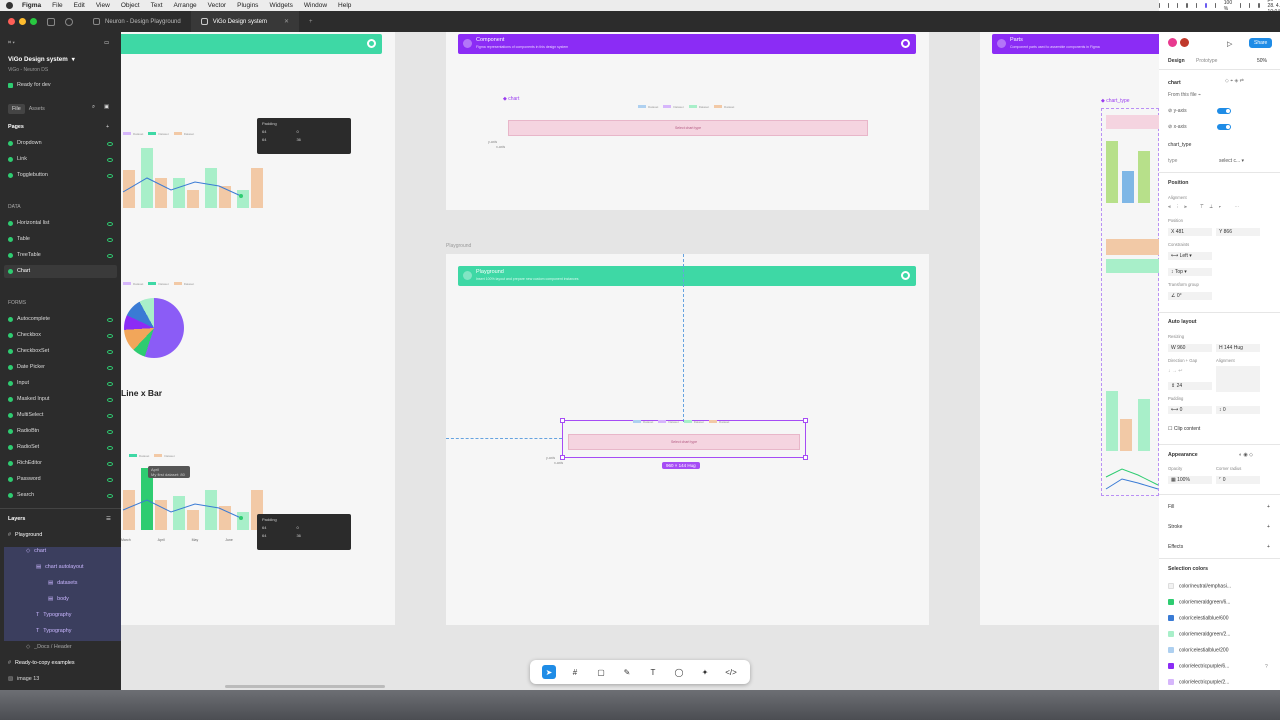 The width and height of the screenshot is (1280, 720). Describe the element at coordinates (29, 319) in the screenshot. I see `page-item-autocomplete: Autocomplete` at that location.